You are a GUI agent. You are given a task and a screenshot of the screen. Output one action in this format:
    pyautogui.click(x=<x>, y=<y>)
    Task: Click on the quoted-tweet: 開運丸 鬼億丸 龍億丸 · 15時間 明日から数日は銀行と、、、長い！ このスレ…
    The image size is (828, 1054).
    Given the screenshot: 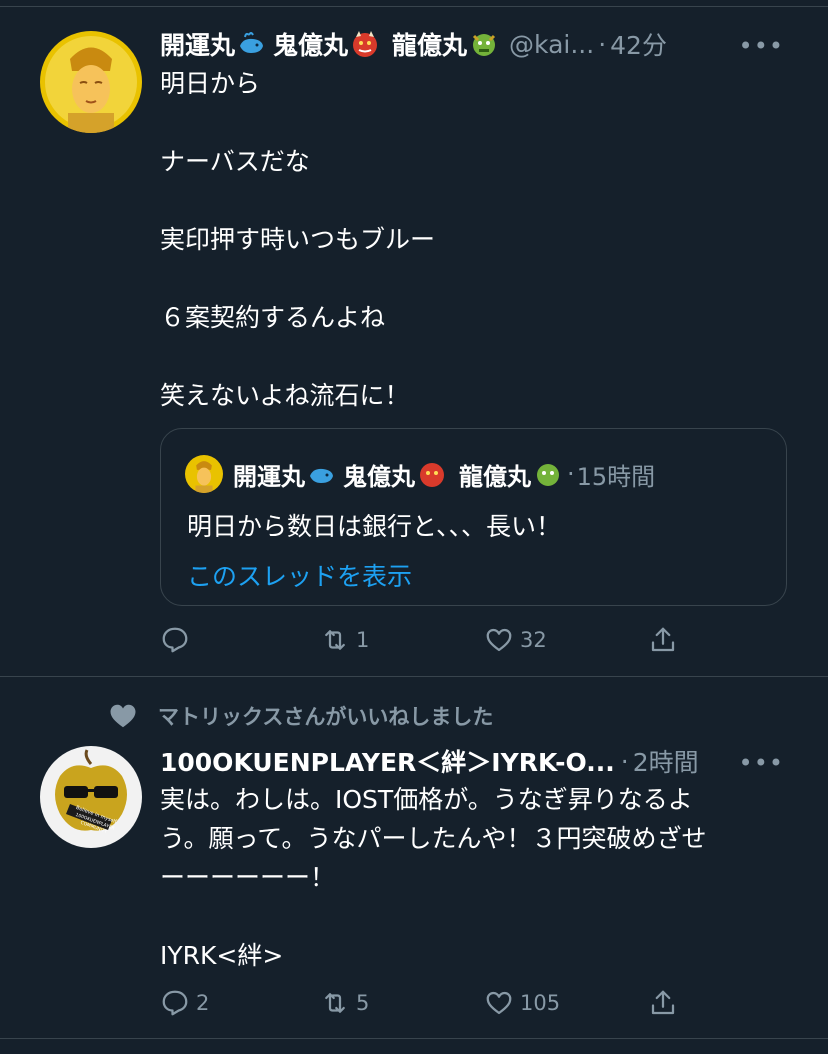 What is the action you would take?
    pyautogui.click(x=473, y=517)
    